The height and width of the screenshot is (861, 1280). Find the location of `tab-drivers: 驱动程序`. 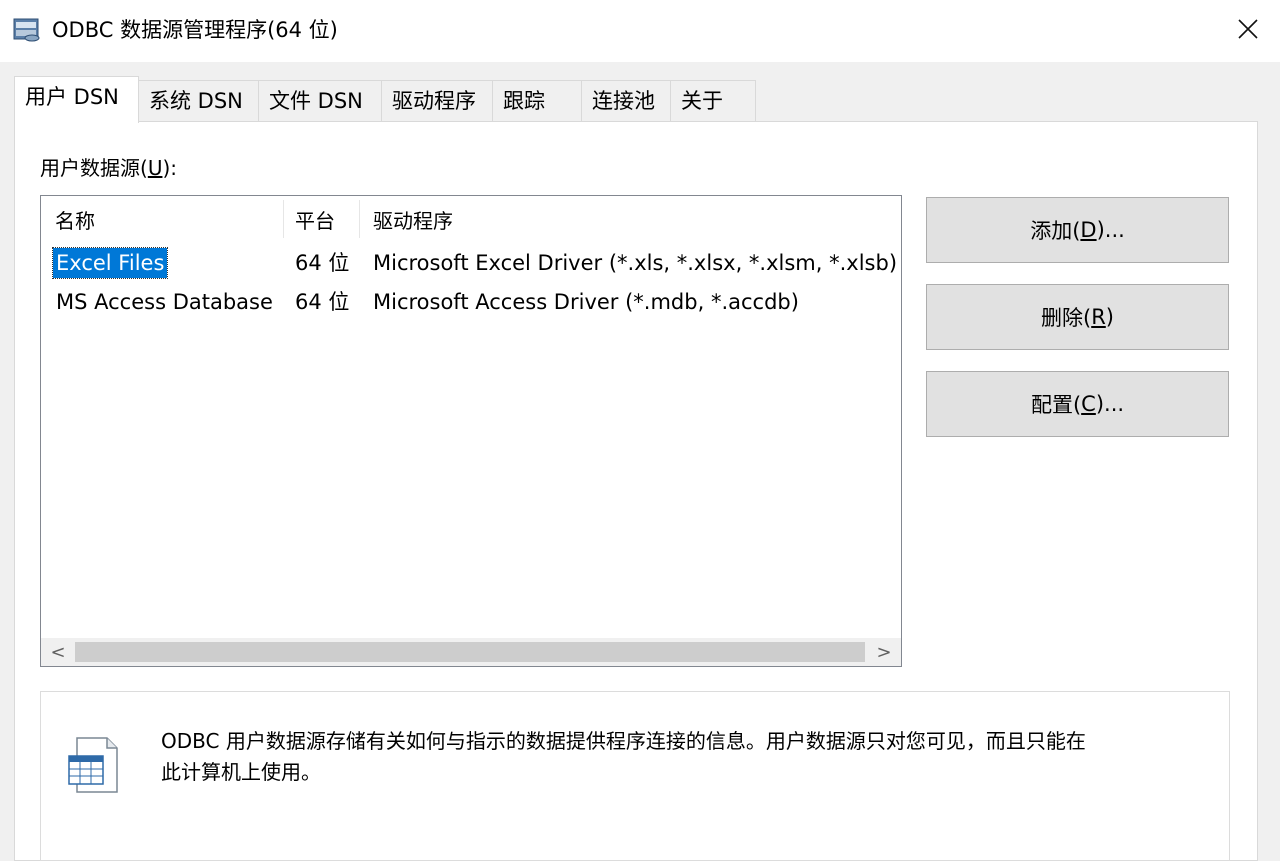

tab-drivers: 驱动程序 is located at coordinates (437, 101).